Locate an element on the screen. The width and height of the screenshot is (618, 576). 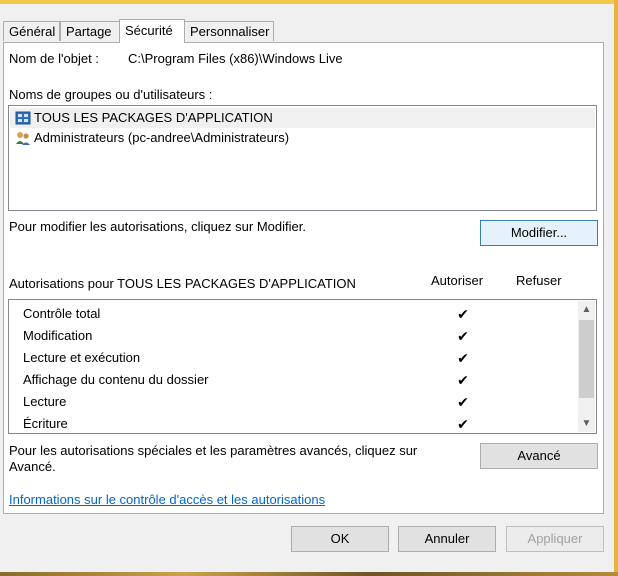
users-group-icon is located at coordinates (23, 138).